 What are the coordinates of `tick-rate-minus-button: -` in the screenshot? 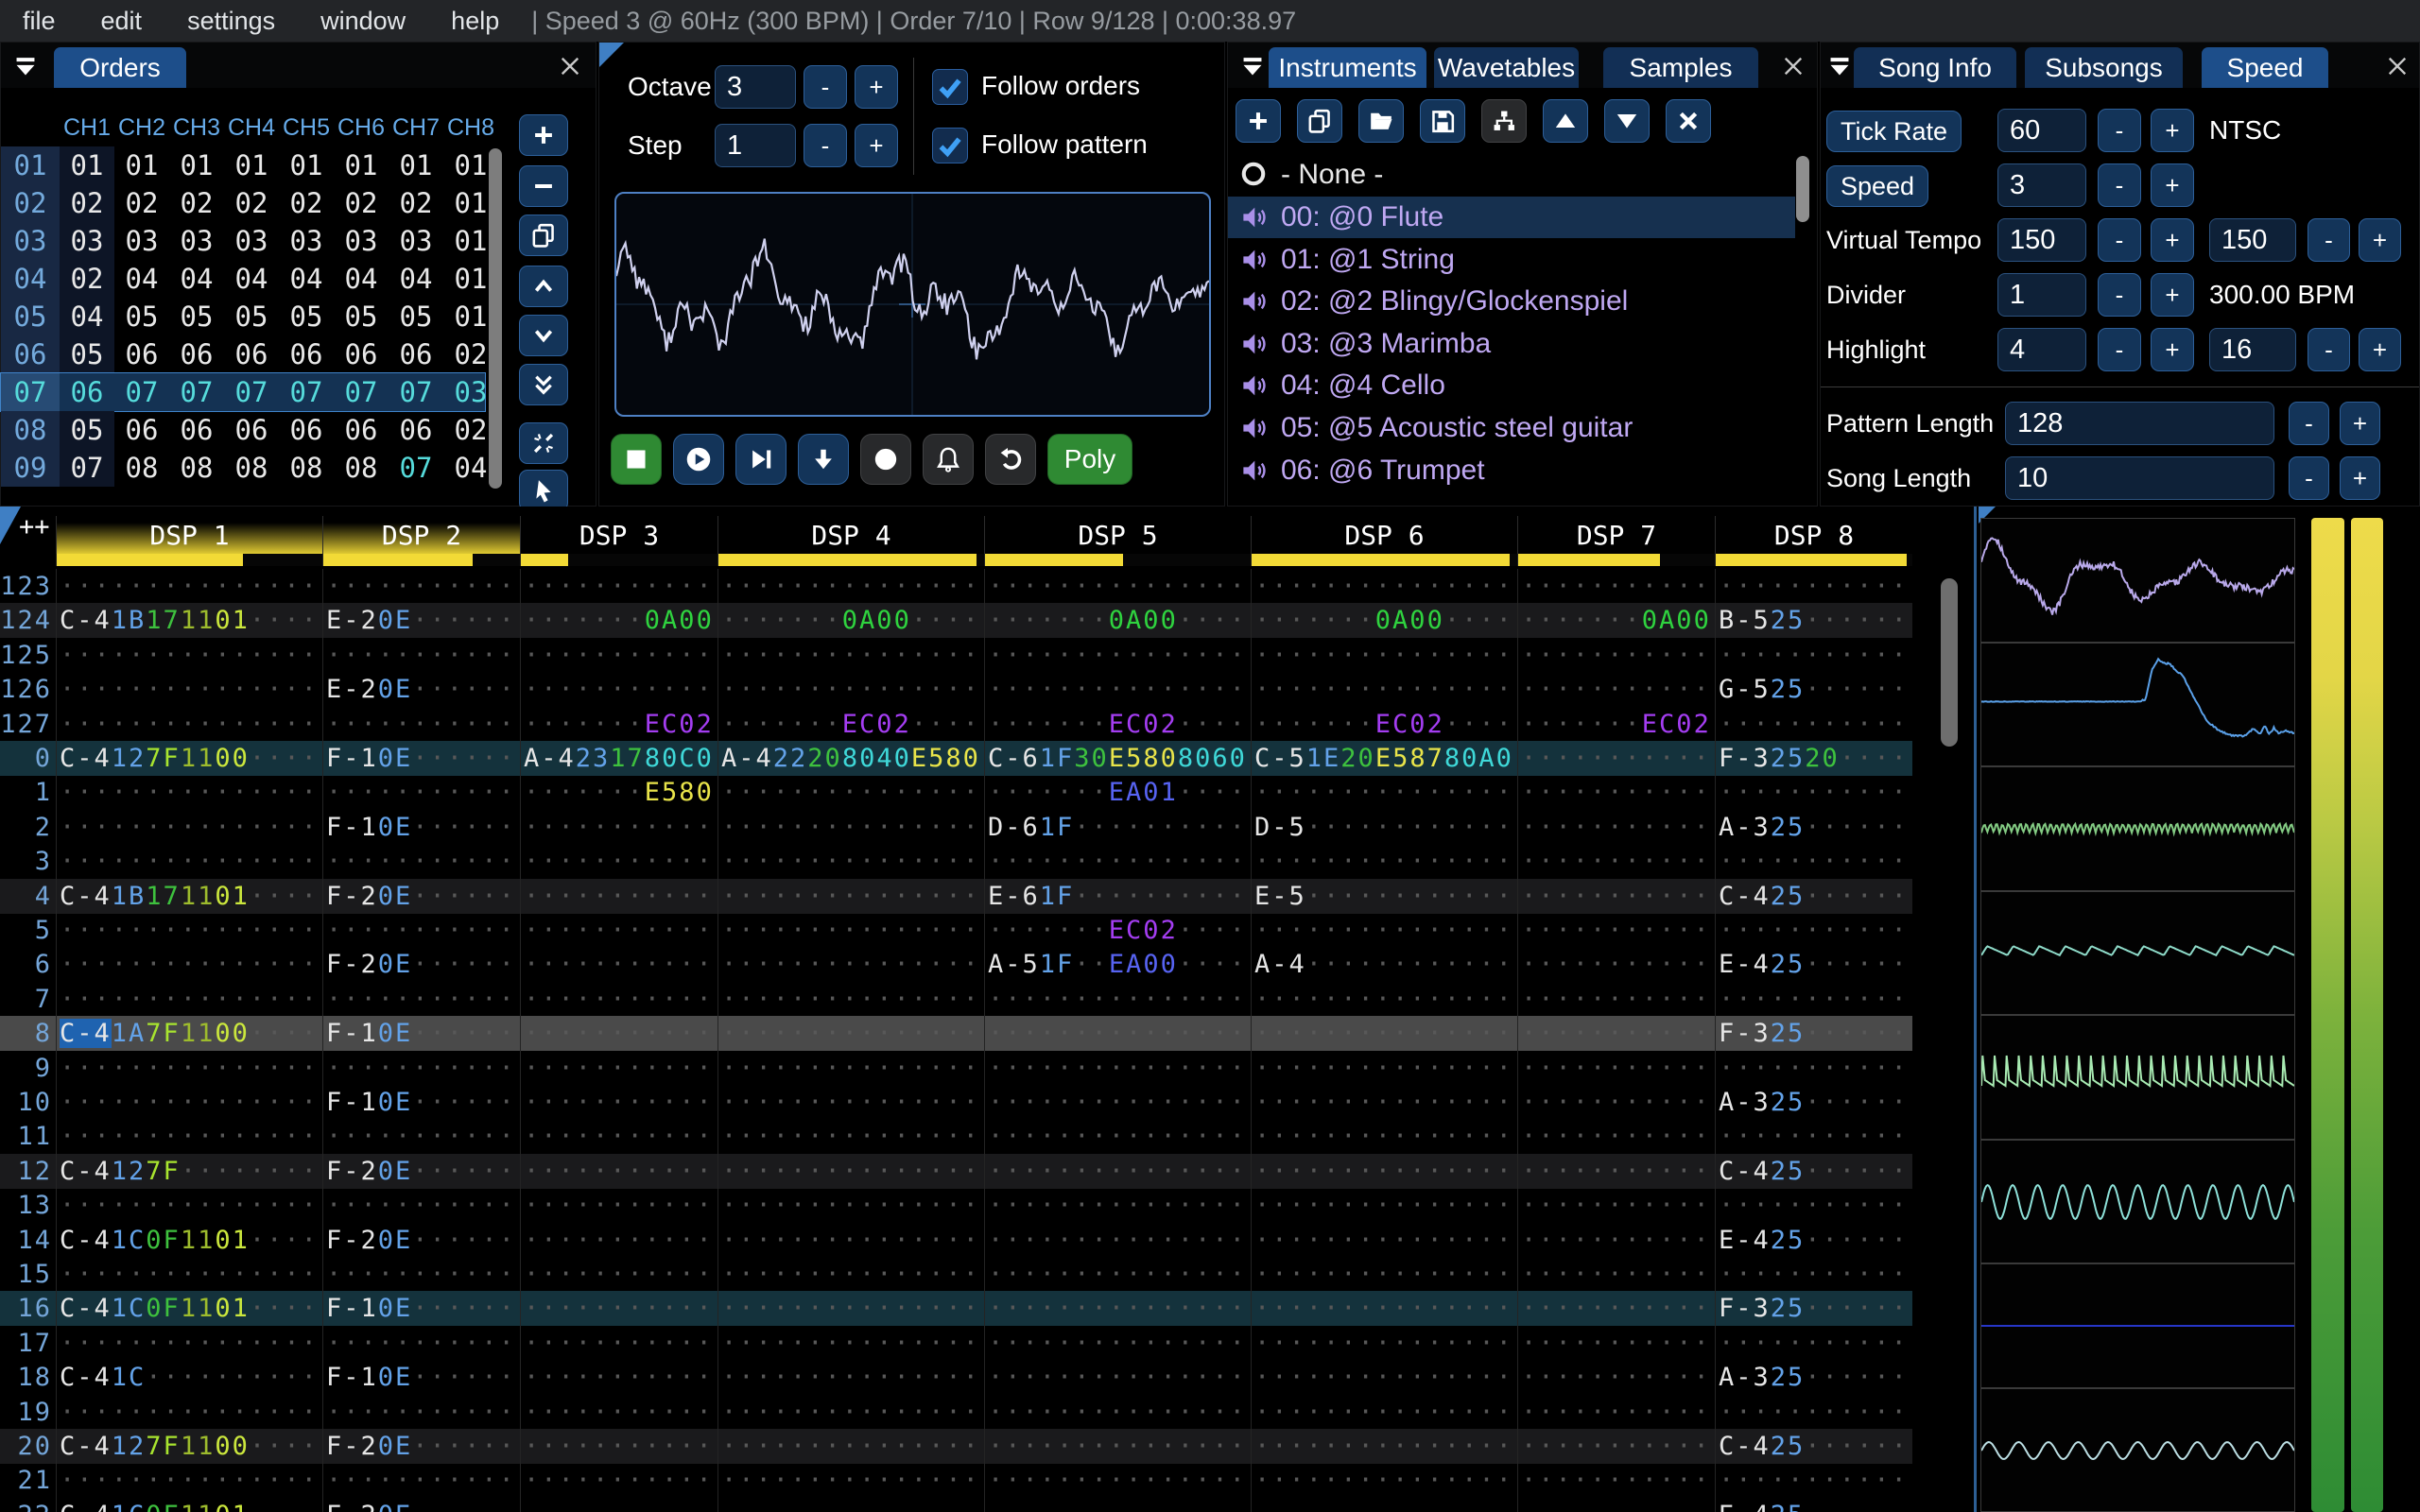 It's located at (2119, 130).